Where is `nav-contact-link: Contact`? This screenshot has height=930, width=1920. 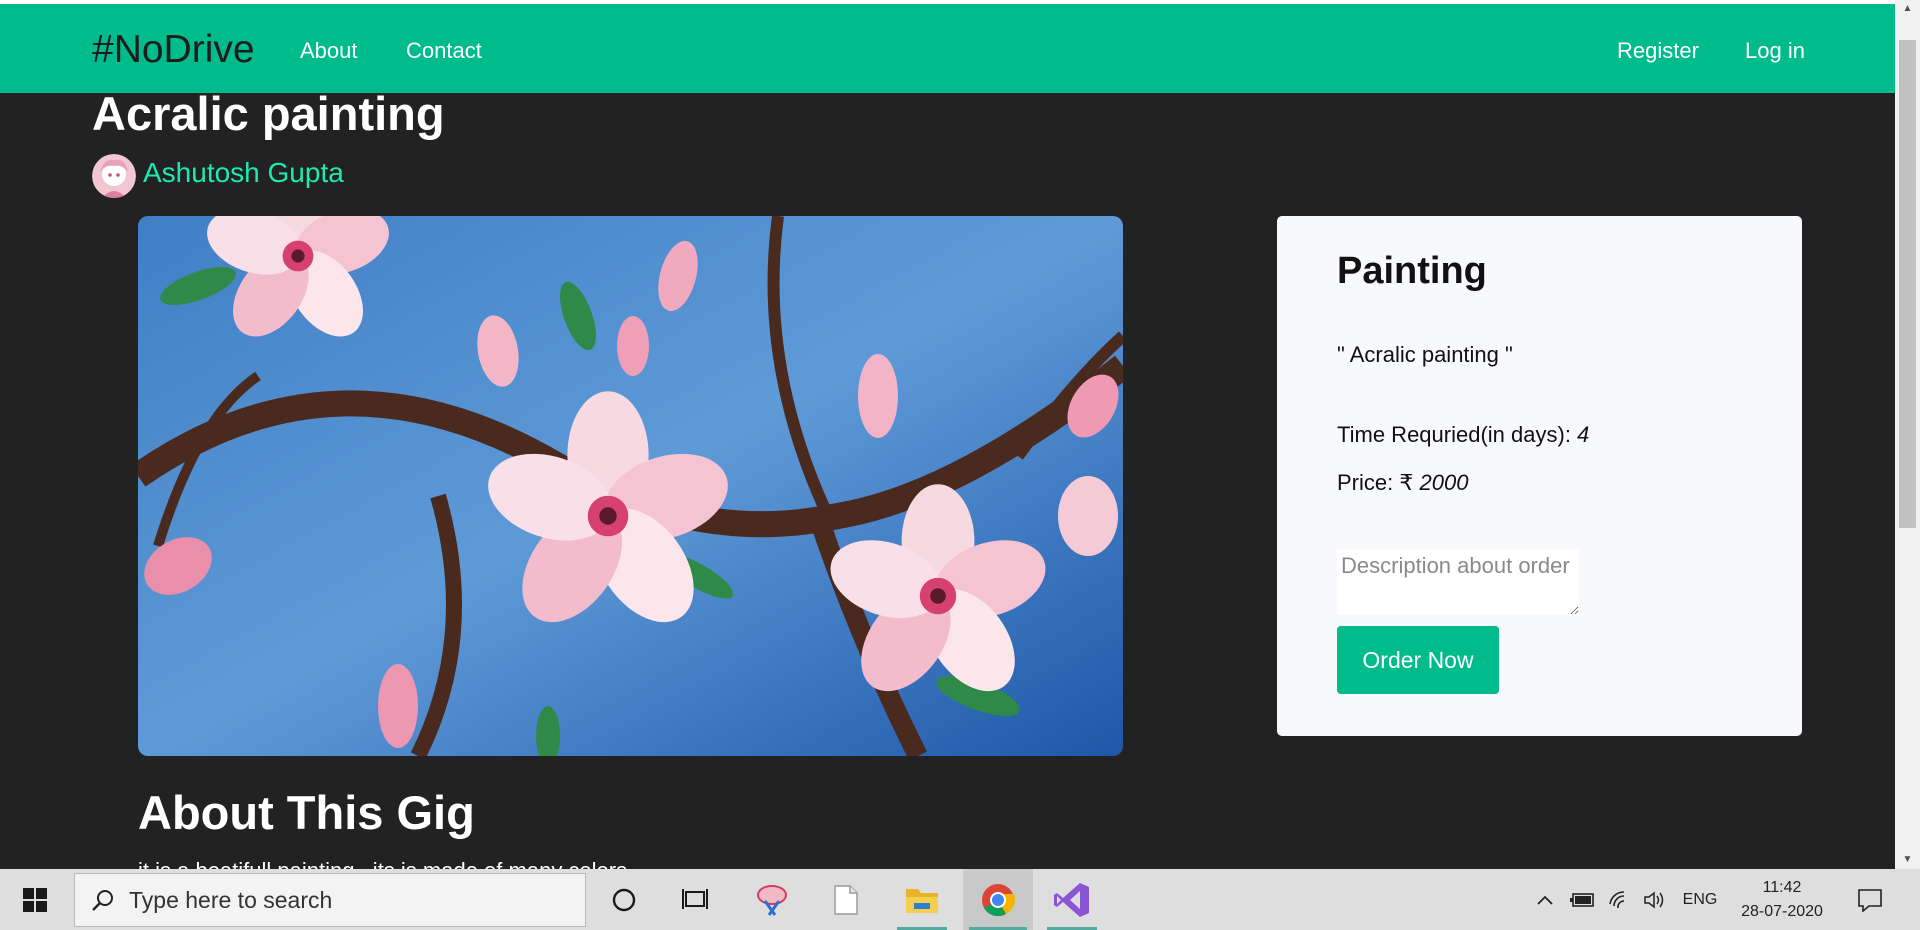
nav-contact-link: Contact is located at coordinates (444, 51).